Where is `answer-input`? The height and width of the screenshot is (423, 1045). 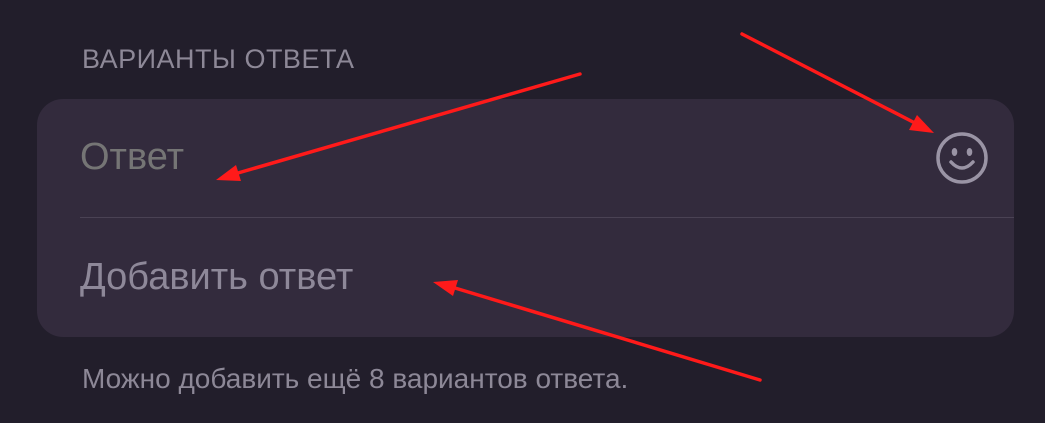 answer-input is located at coordinates (490, 157).